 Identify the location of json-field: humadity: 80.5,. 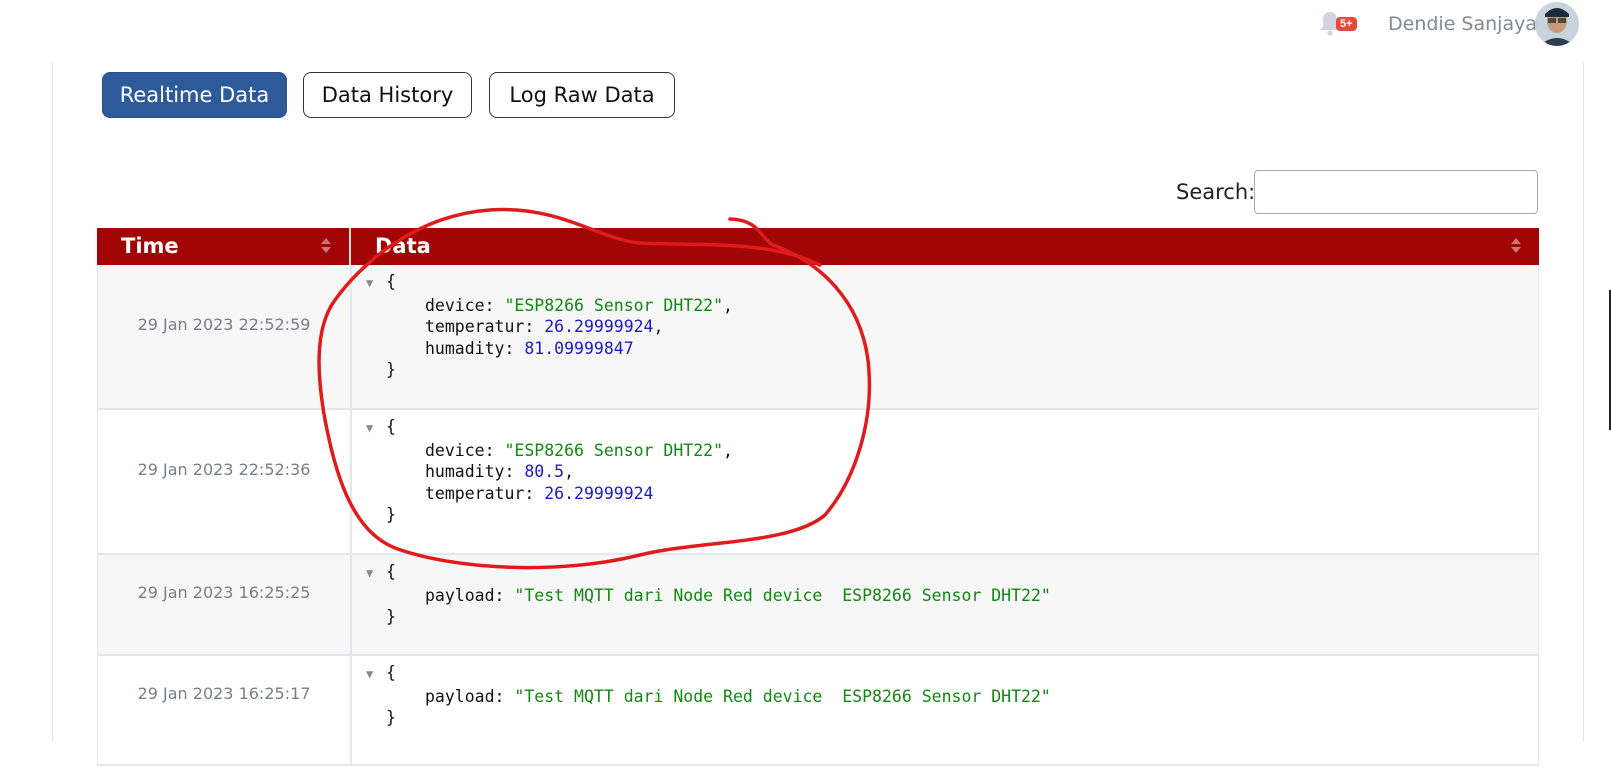
(549, 472).